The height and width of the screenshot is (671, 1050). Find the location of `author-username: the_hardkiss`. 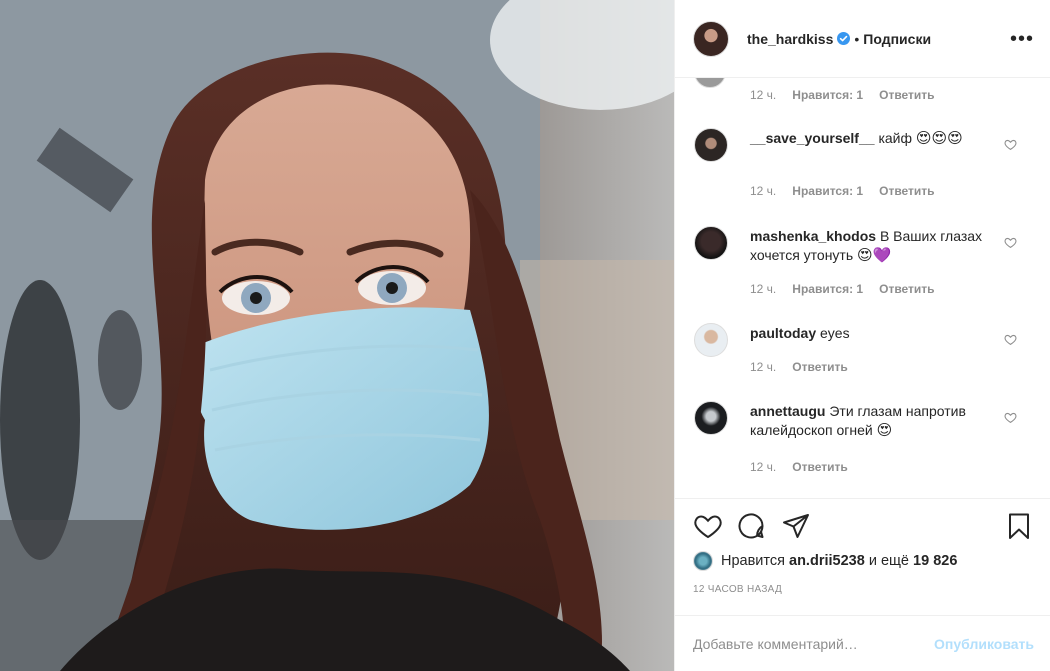

author-username: the_hardkiss is located at coordinates (790, 39).